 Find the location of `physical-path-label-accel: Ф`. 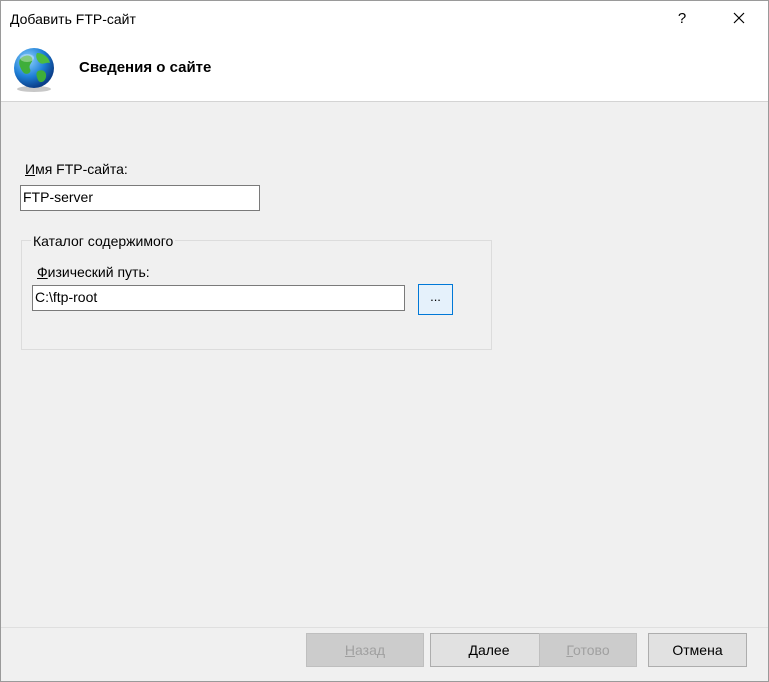

physical-path-label-accel: Ф is located at coordinates (42, 272).